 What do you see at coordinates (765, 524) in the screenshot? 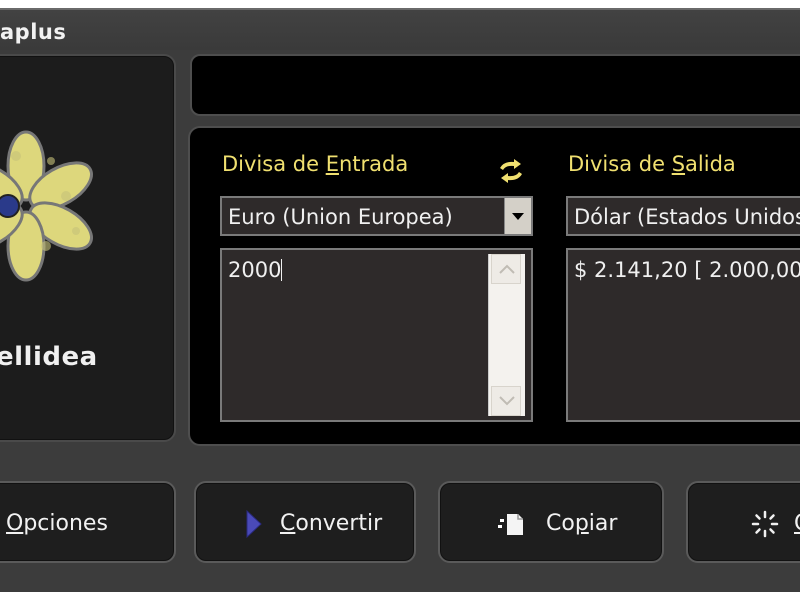
I see `sparkle-icon` at bounding box center [765, 524].